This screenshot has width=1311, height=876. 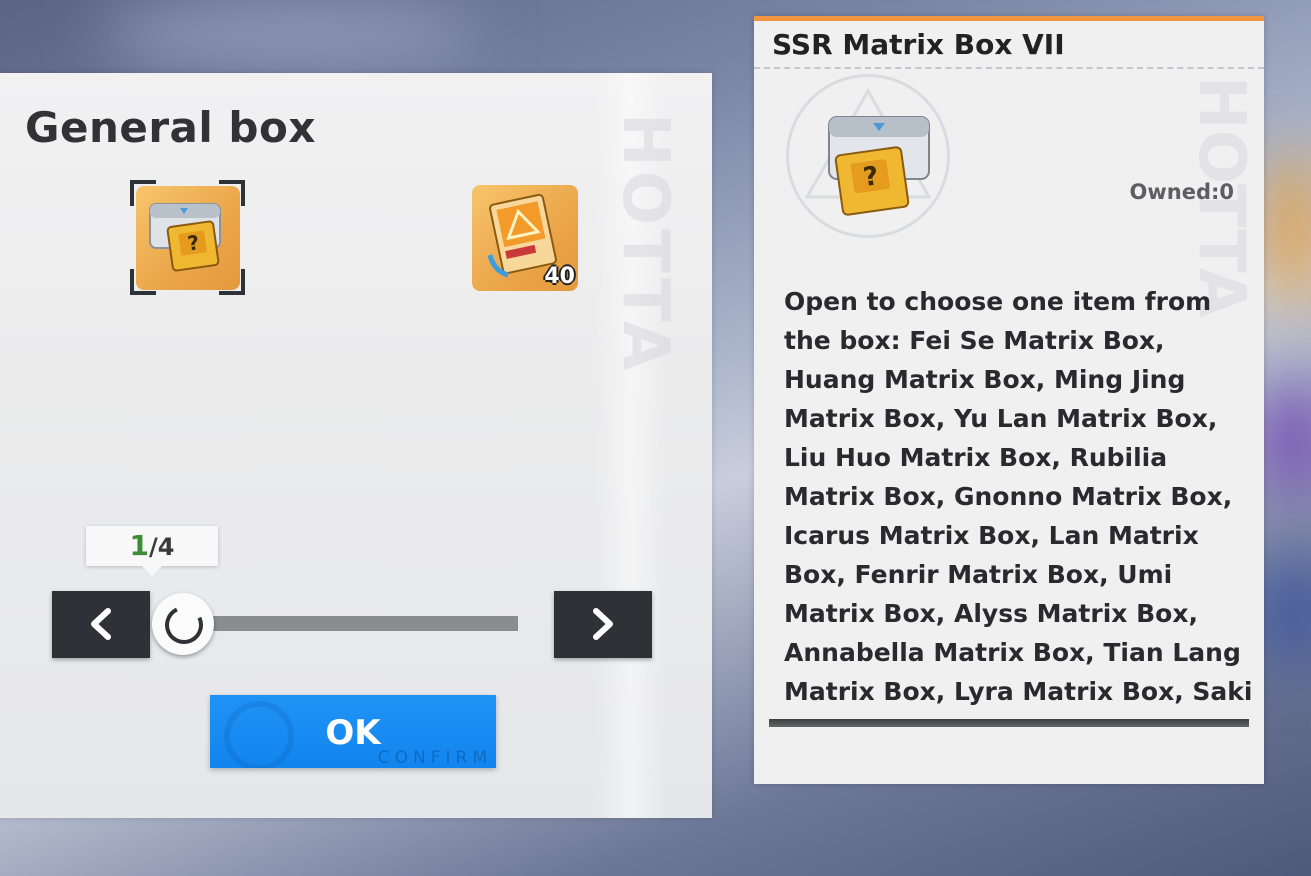 What do you see at coordinates (1009, 723) in the screenshot?
I see `scroll-indicator` at bounding box center [1009, 723].